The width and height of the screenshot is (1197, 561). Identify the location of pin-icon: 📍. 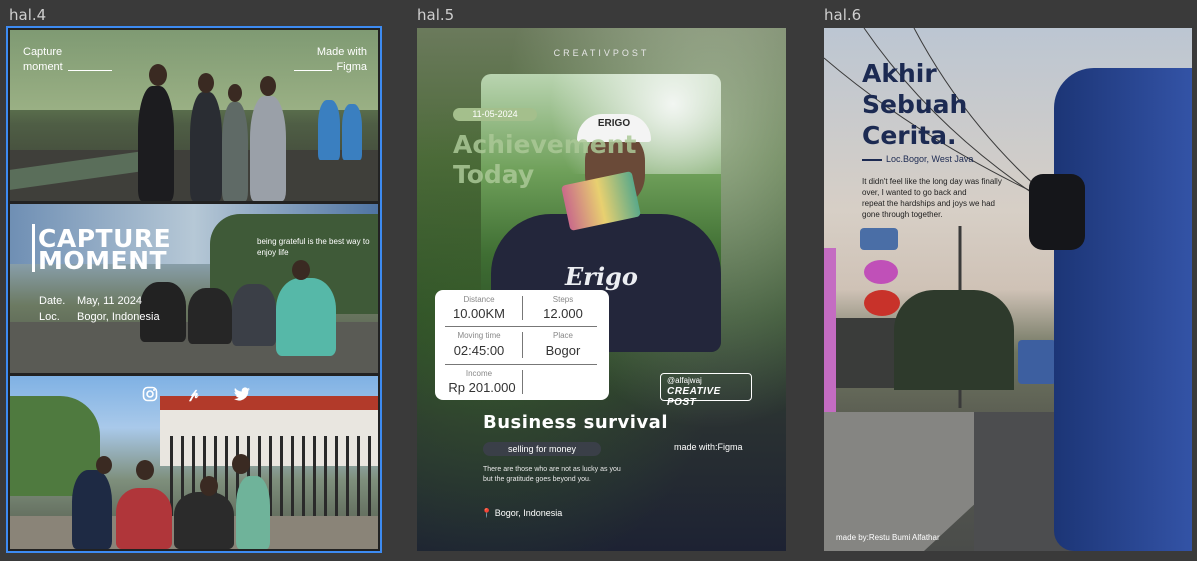
(487, 513).